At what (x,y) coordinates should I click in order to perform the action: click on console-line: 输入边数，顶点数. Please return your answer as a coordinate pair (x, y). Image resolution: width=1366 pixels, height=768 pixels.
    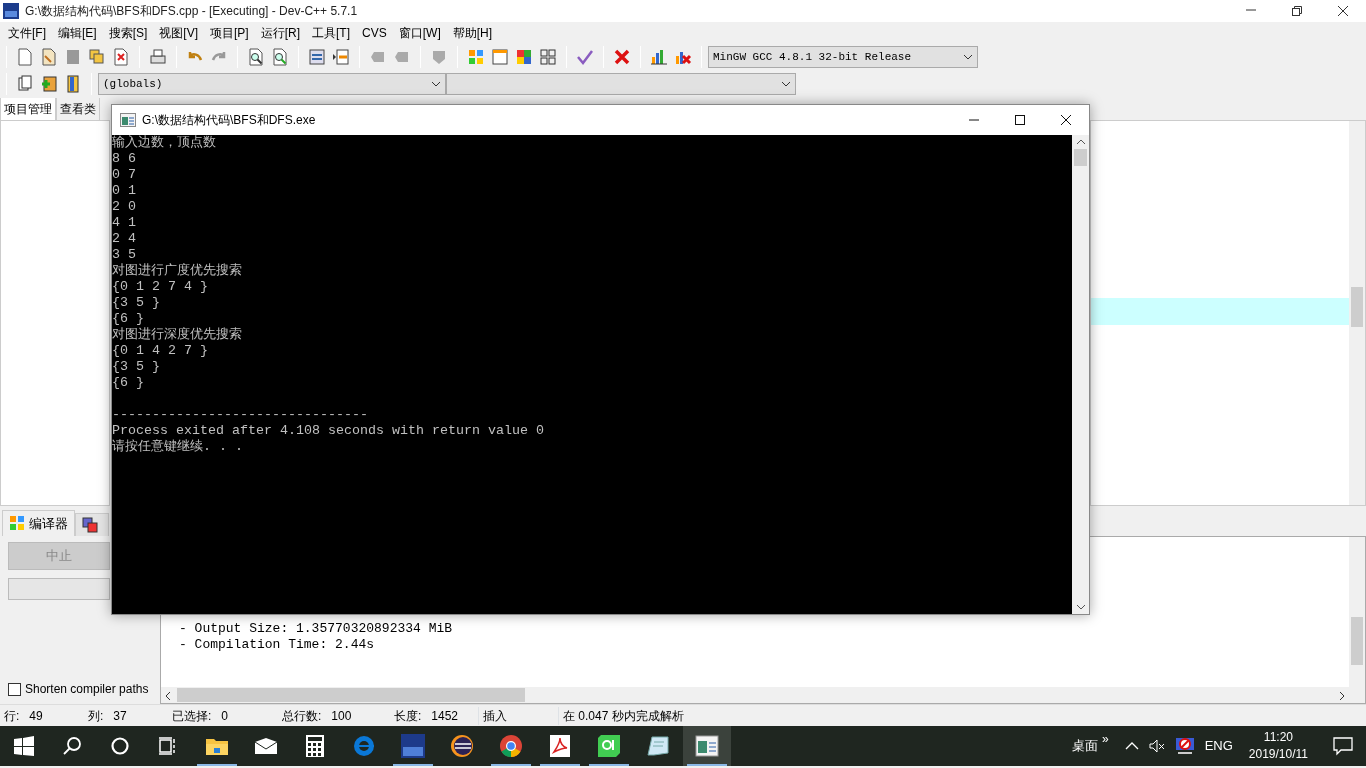
    Looking at the image, I should click on (164, 143).